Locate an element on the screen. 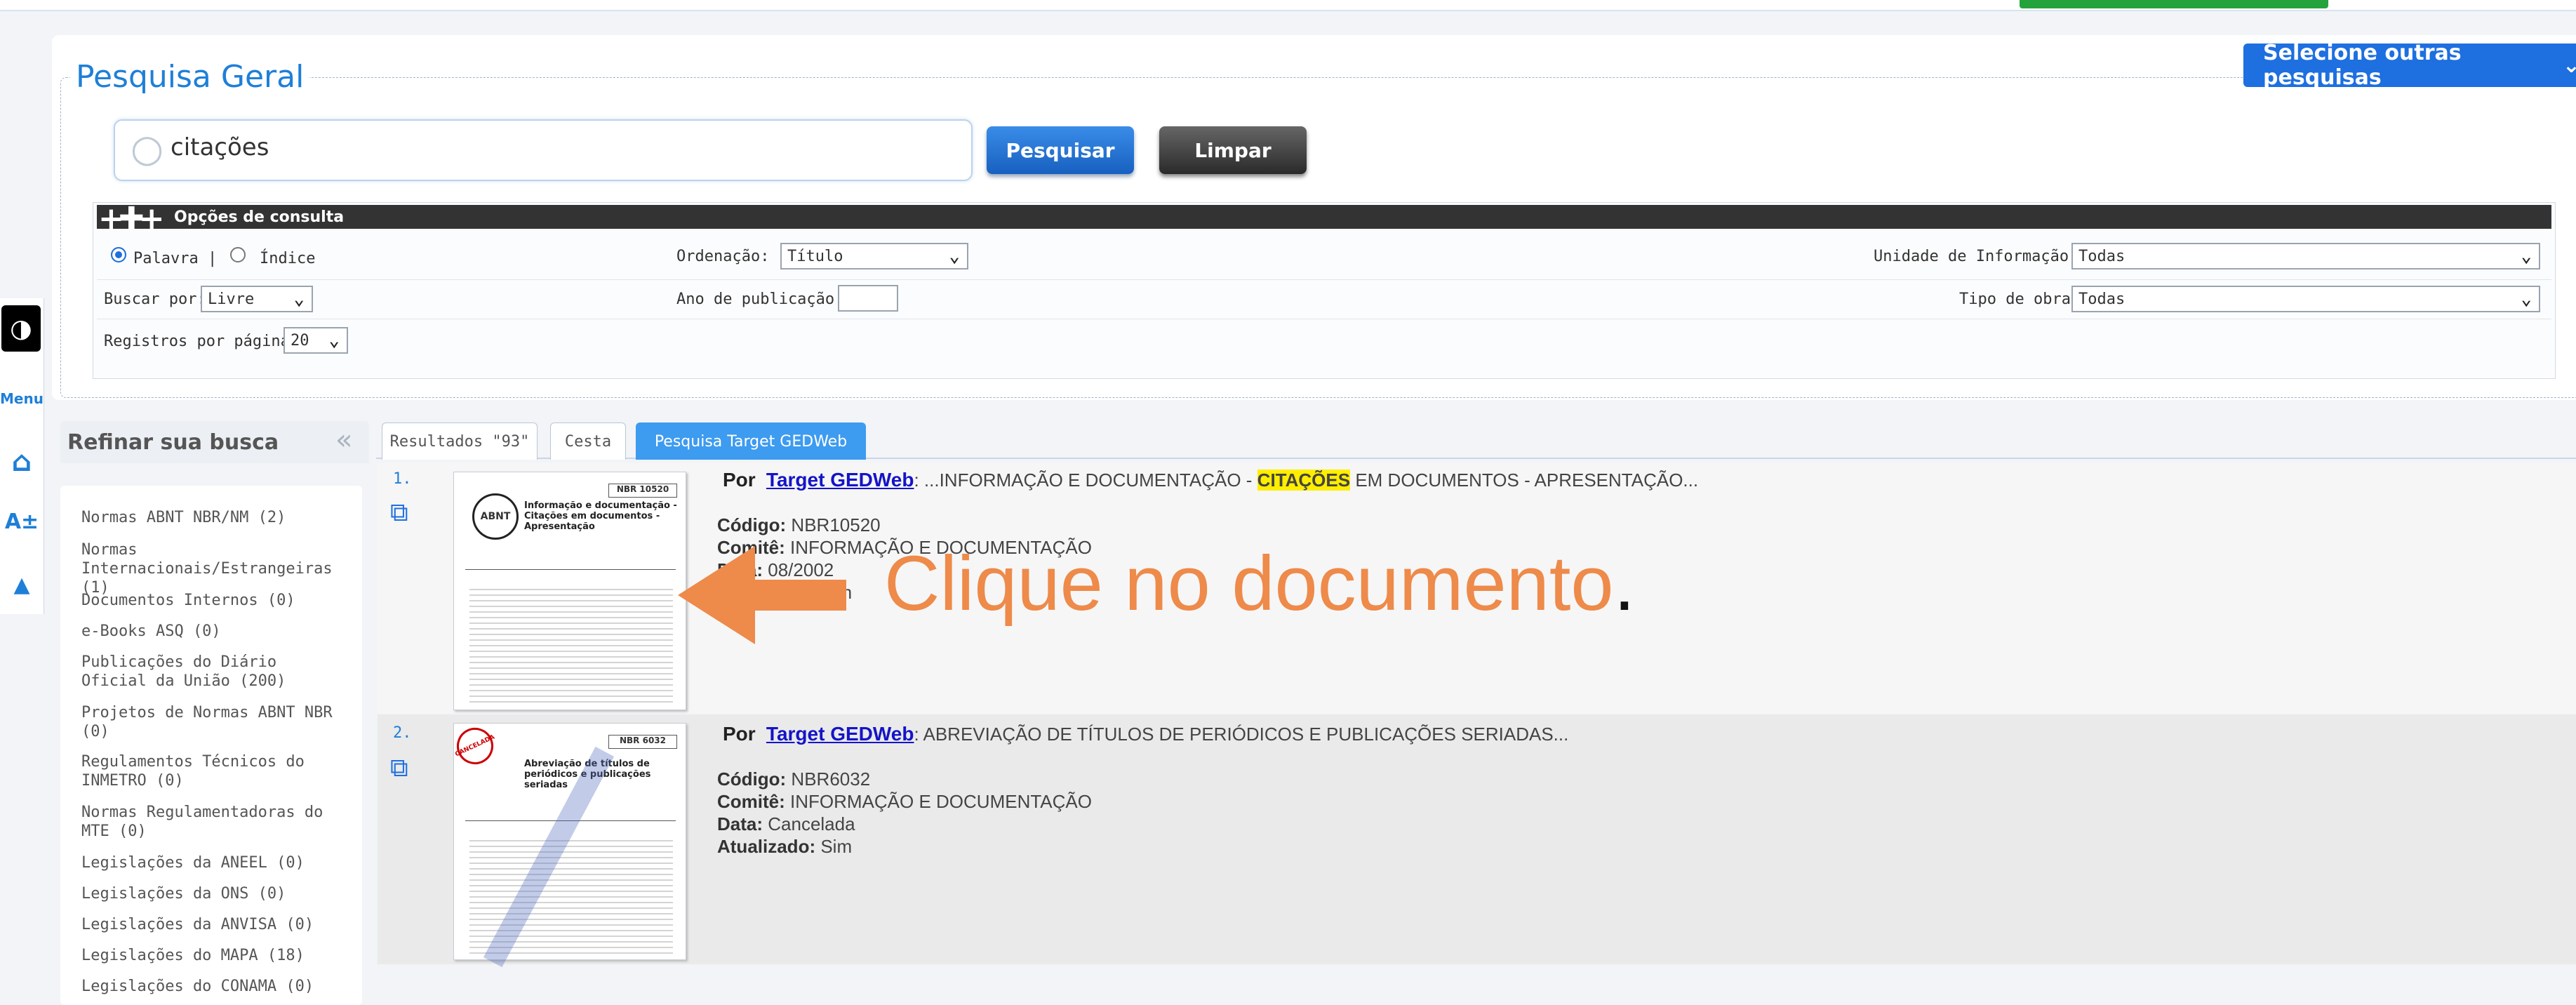 The image size is (2576, 1005). refine-item: Regulamentos Técnicos do INMETRO (0) is located at coordinates (215, 771).